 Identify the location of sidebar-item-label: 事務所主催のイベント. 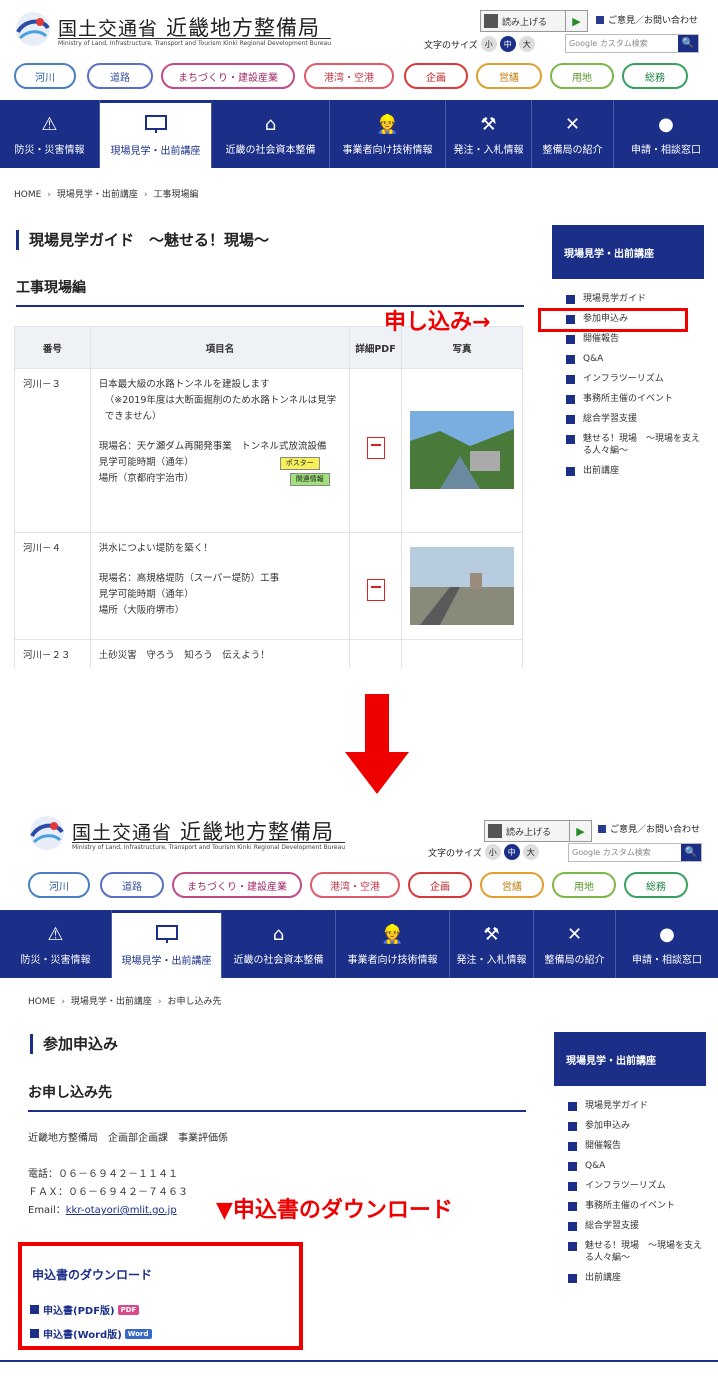
(630, 1206).